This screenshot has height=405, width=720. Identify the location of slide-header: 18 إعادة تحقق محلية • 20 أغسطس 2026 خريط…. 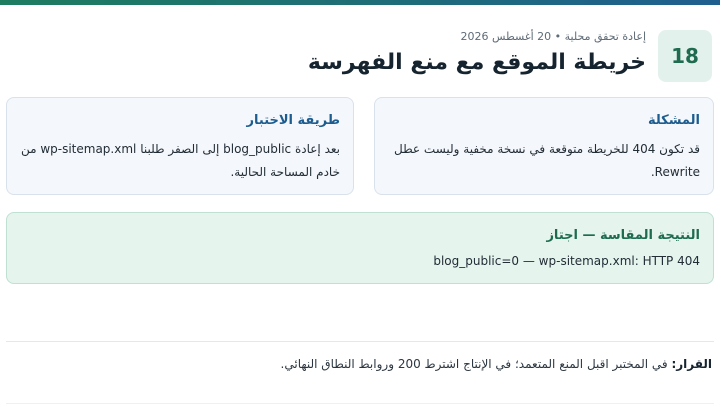
(360, 55).